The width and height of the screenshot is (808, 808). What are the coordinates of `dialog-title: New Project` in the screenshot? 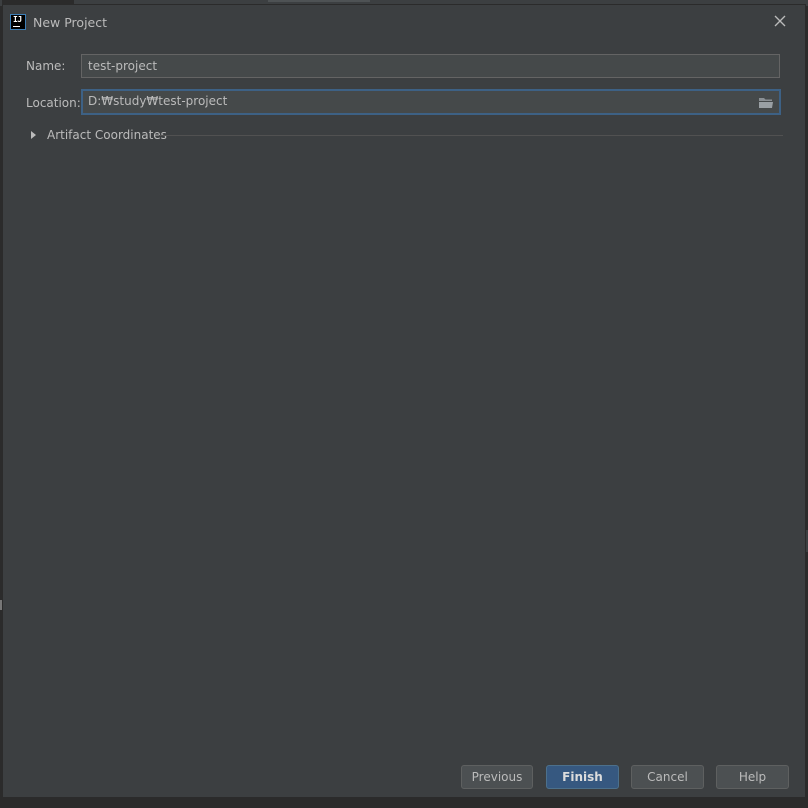 It's located at (70, 22).